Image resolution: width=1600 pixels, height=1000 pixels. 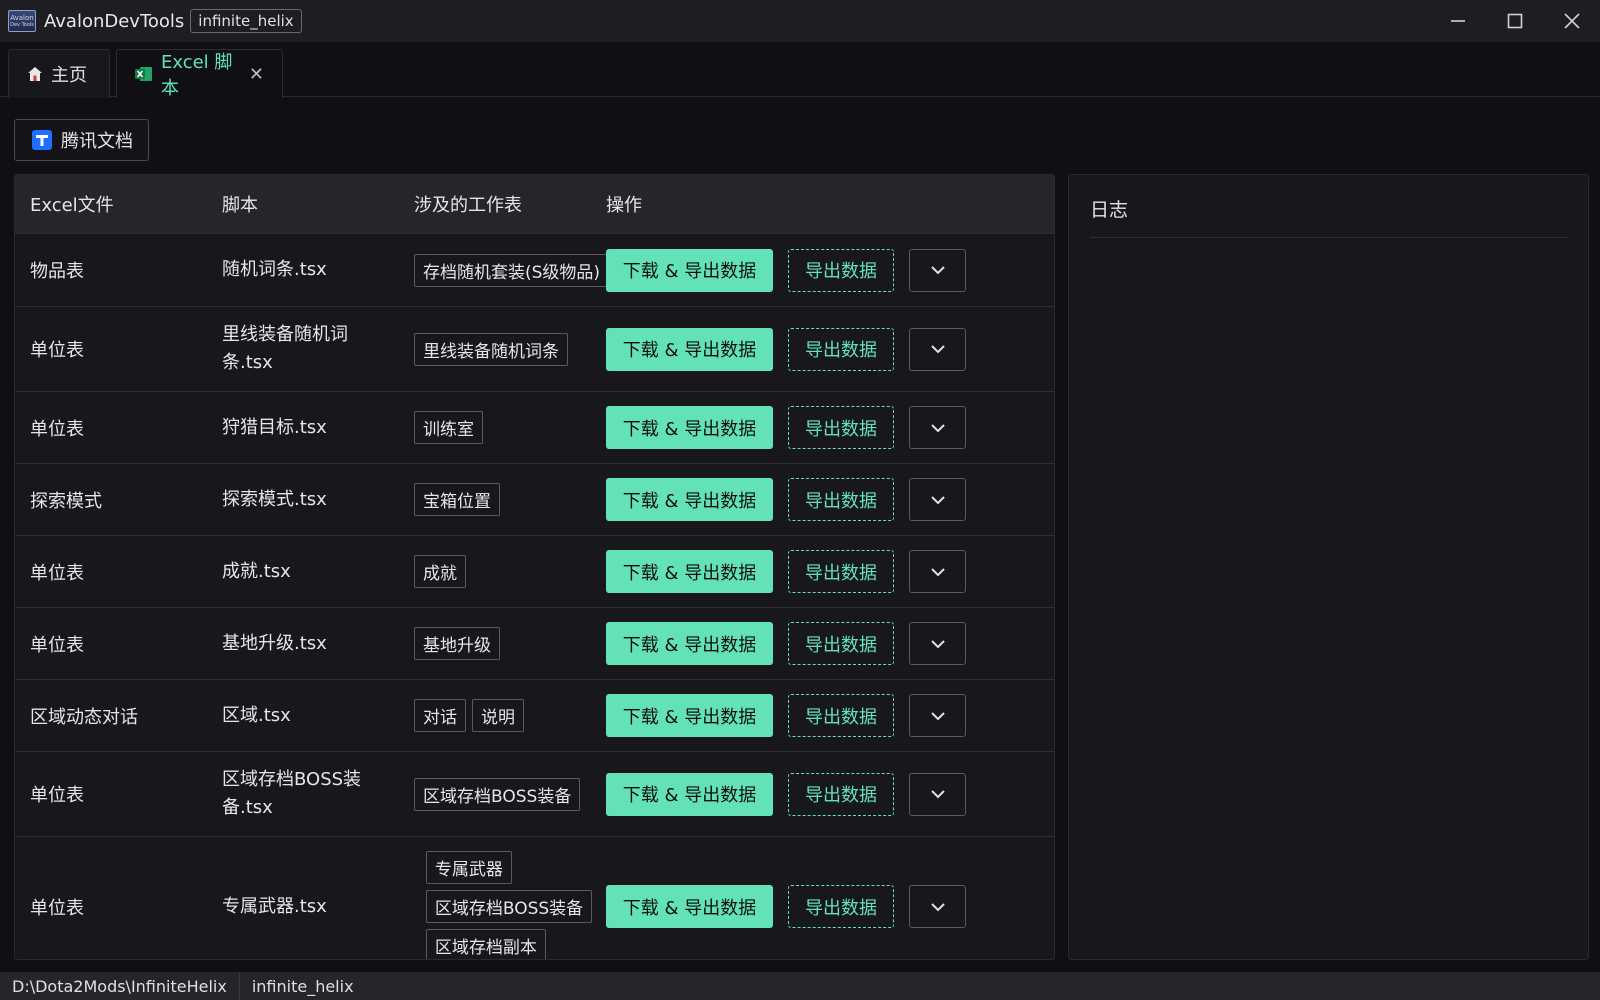 What do you see at coordinates (256, 74) in the screenshot?
I see `close-tab-icon: ✕` at bounding box center [256, 74].